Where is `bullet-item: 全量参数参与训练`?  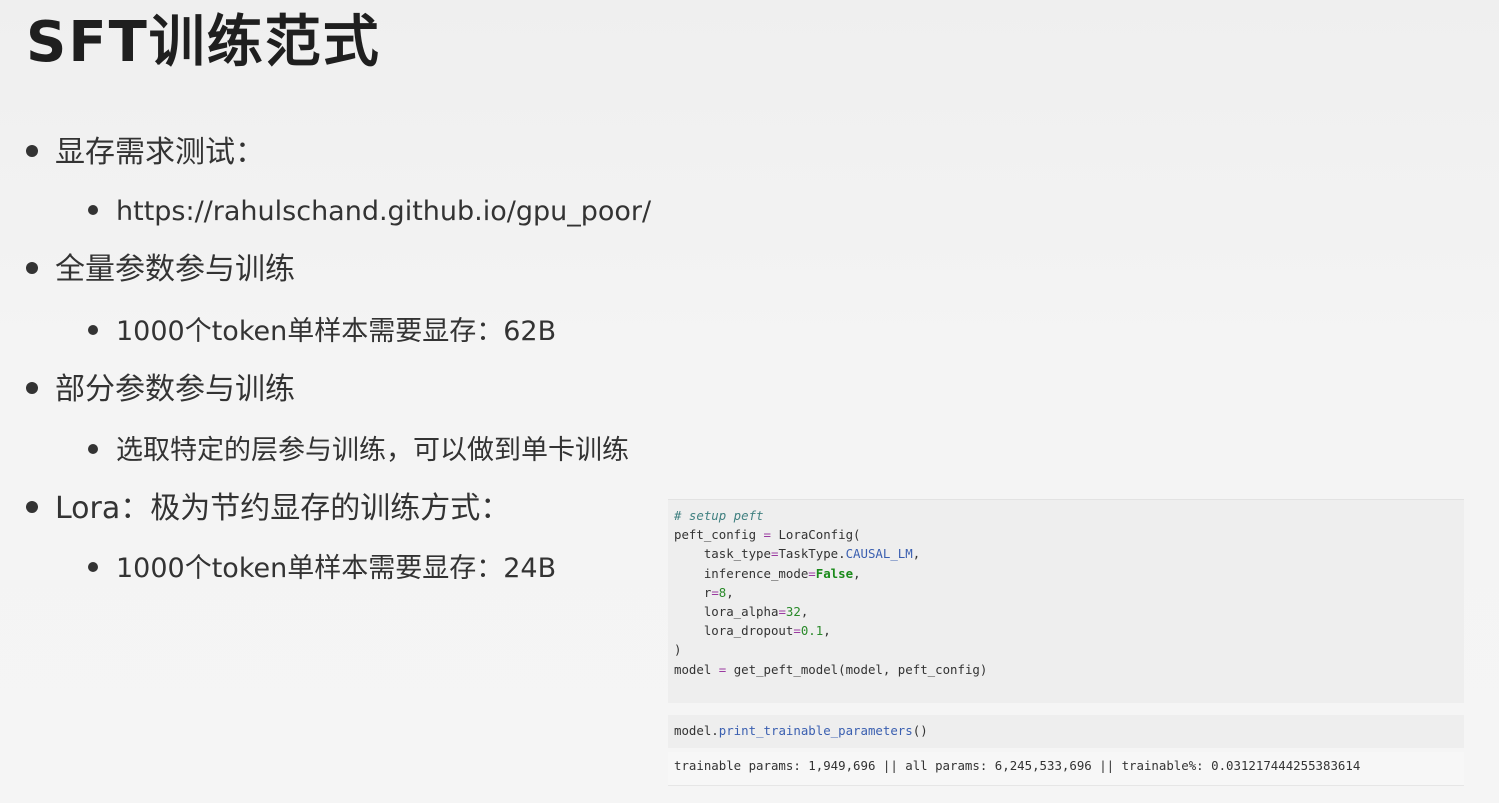
bullet-item: 全量参数参与训练 is located at coordinates (160, 270).